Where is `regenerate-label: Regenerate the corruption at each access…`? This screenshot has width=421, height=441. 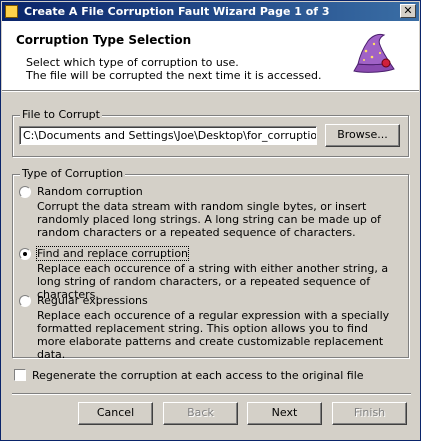
regenerate-label: Regenerate the corruption at each access… is located at coordinates (198, 375).